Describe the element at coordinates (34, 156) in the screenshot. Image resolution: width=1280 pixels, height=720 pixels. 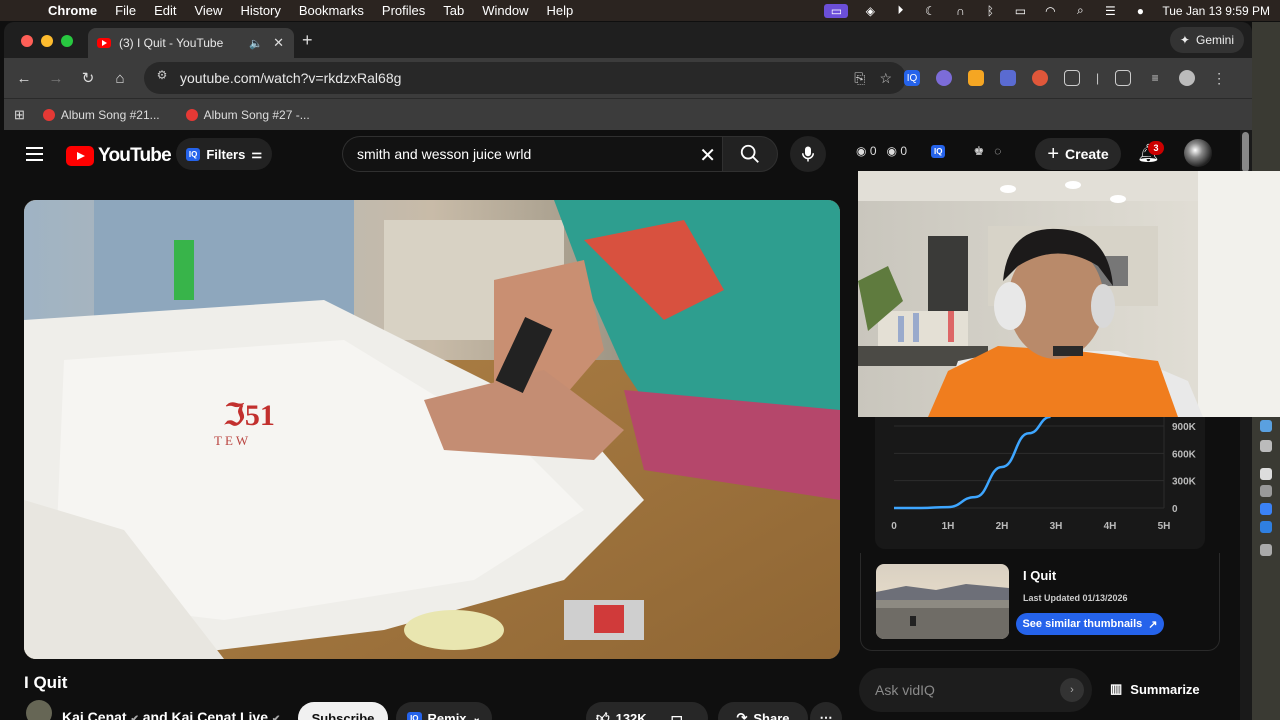
I see `hamburger-menu-icon` at that location.